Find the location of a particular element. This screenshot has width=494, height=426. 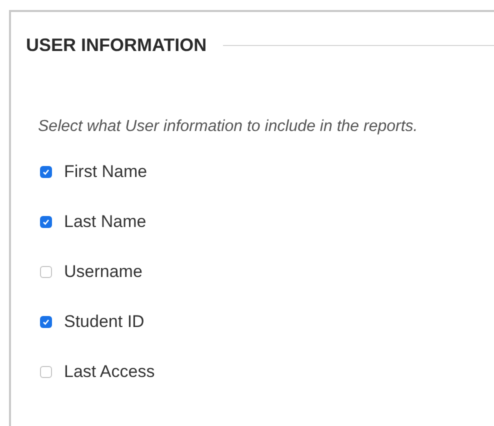

section-title: USER INFORMATION is located at coordinates (116, 45).